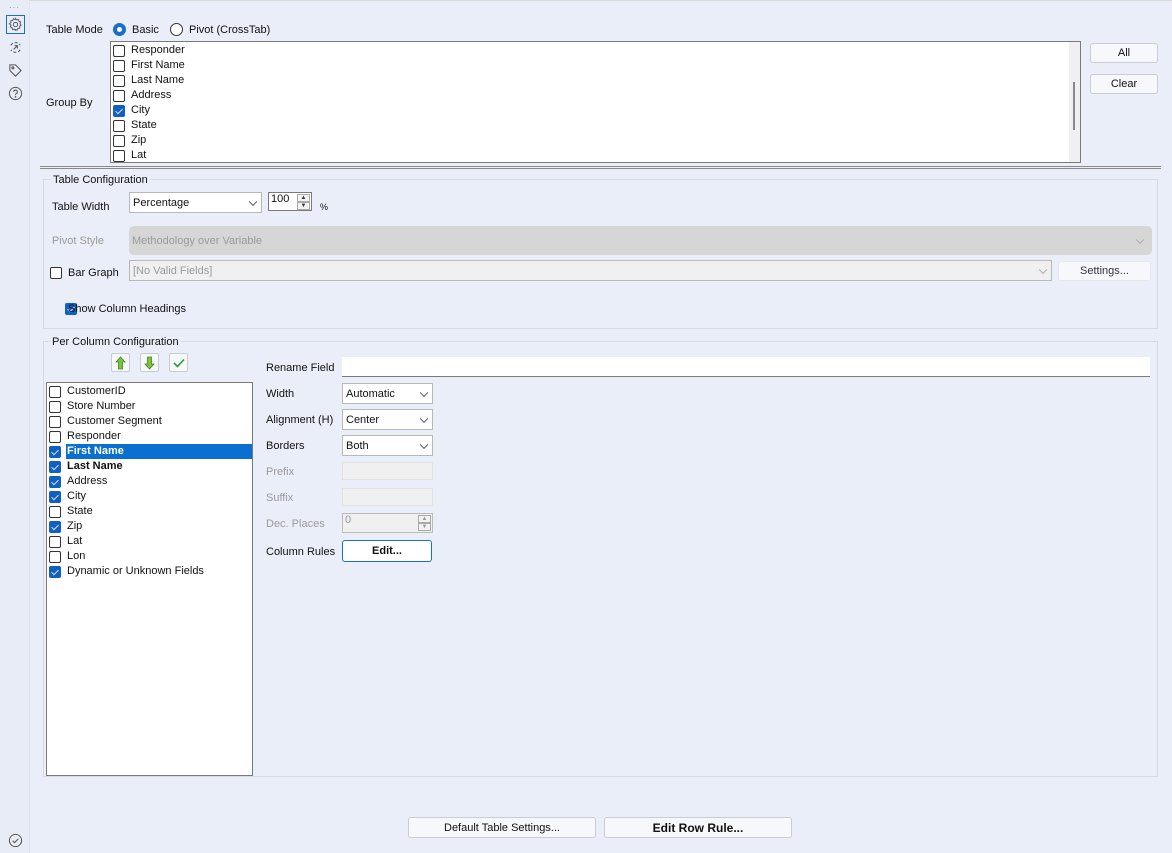  I want to click on bar-graph-checkbox, so click(56, 273).